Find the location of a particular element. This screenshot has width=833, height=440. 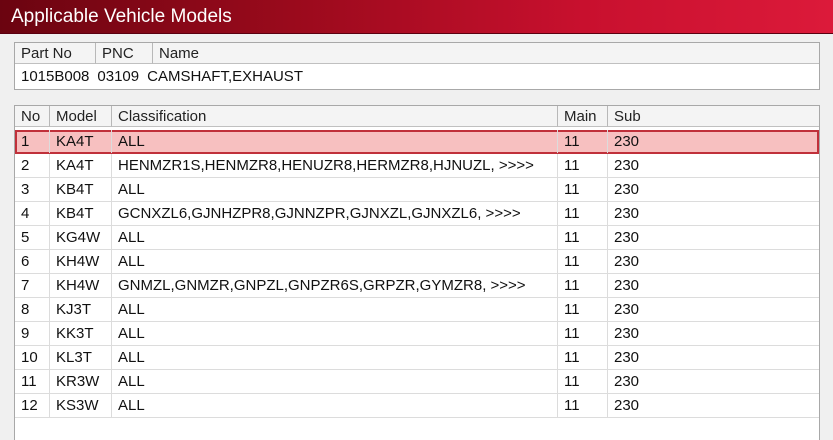

cell-no: 7 is located at coordinates (32, 285).